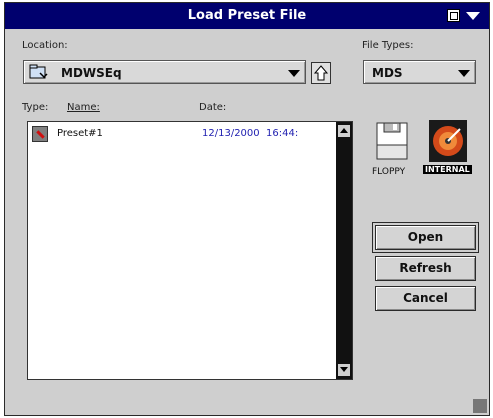 The image size is (493, 418). I want to click on window-zoom-button, so click(453, 15).